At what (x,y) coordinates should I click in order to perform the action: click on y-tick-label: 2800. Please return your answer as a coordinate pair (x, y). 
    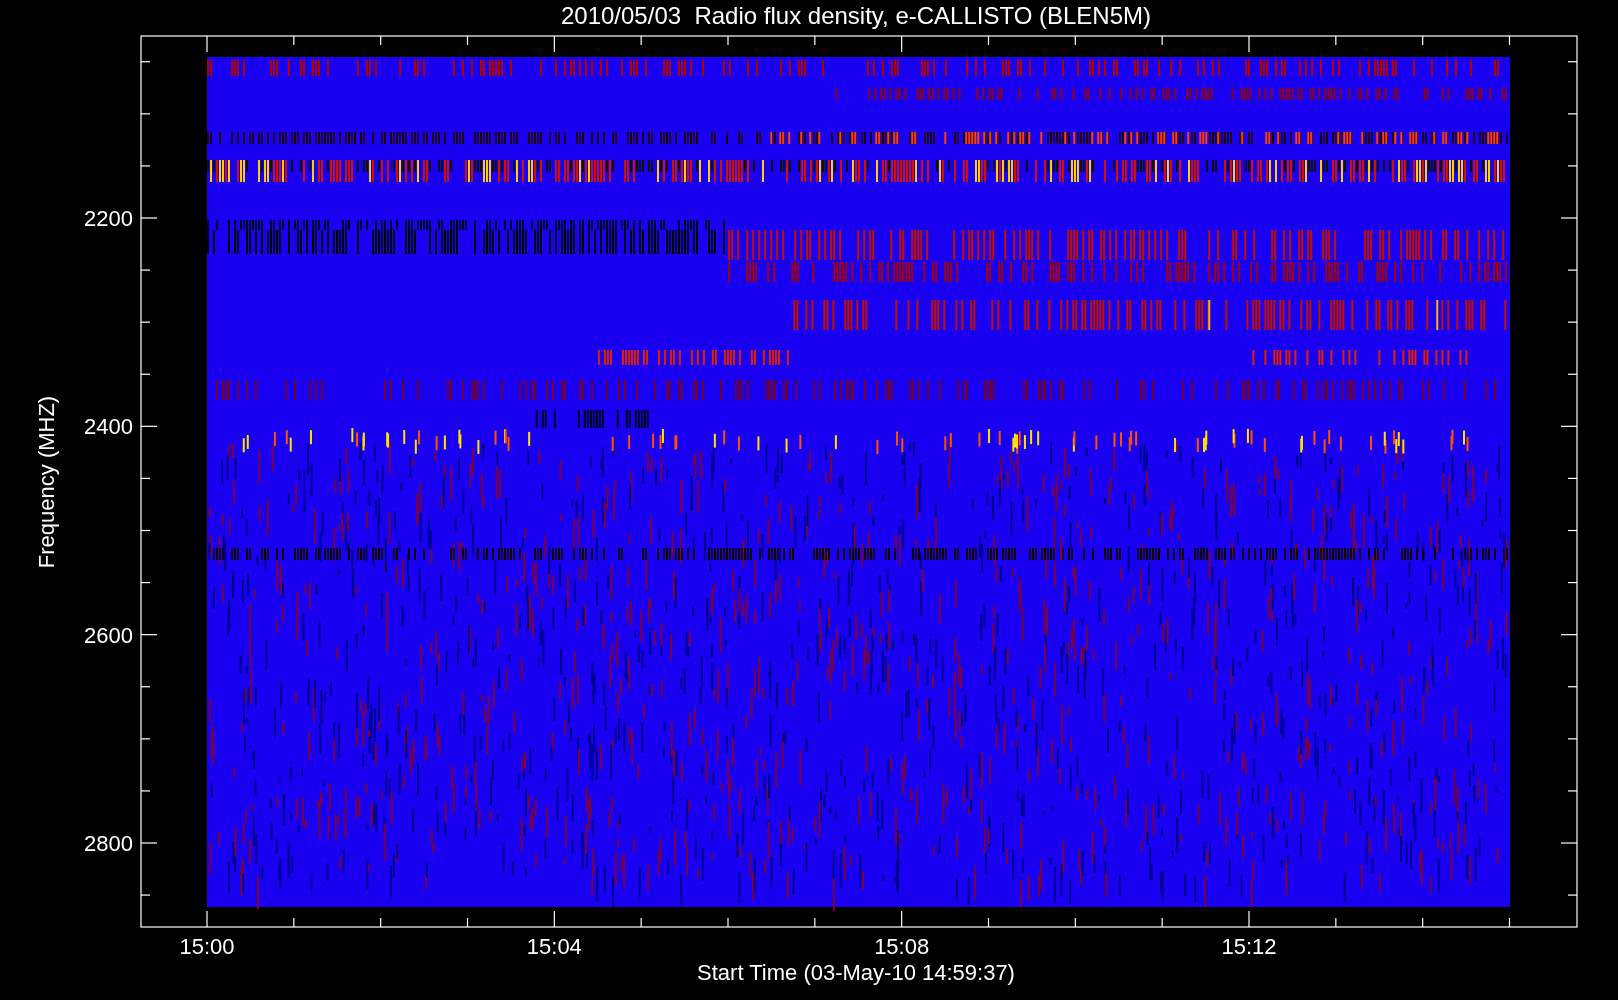
    Looking at the image, I should click on (108, 843).